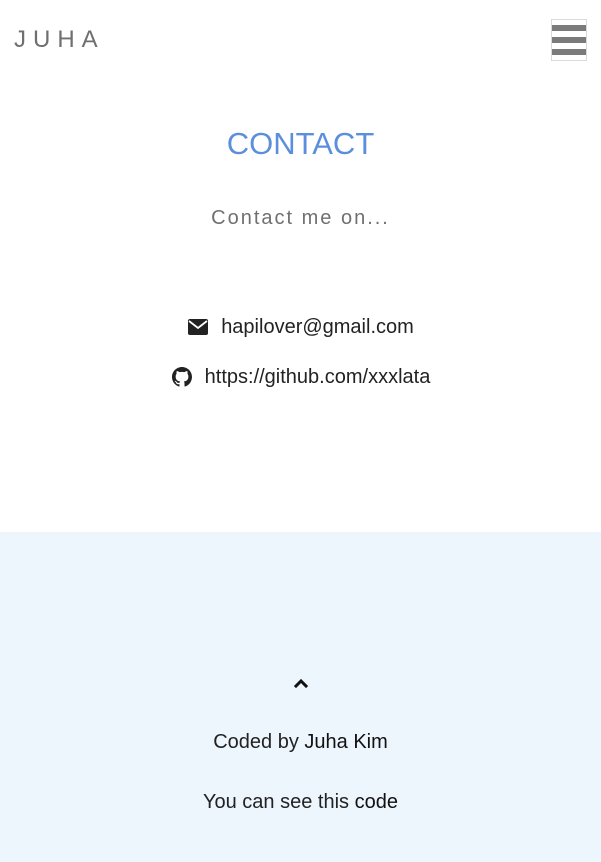 The height and width of the screenshot is (862, 601). Describe the element at coordinates (318, 377) in the screenshot. I see `github-link: https://github.com/xxxlata` at that location.